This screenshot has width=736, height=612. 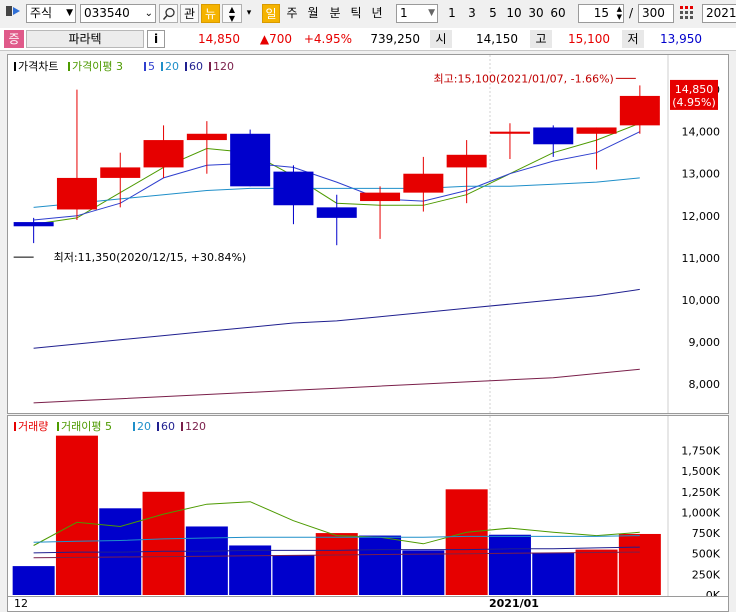 What do you see at coordinates (377, 13) in the screenshot?
I see `period-year: 년` at bounding box center [377, 13].